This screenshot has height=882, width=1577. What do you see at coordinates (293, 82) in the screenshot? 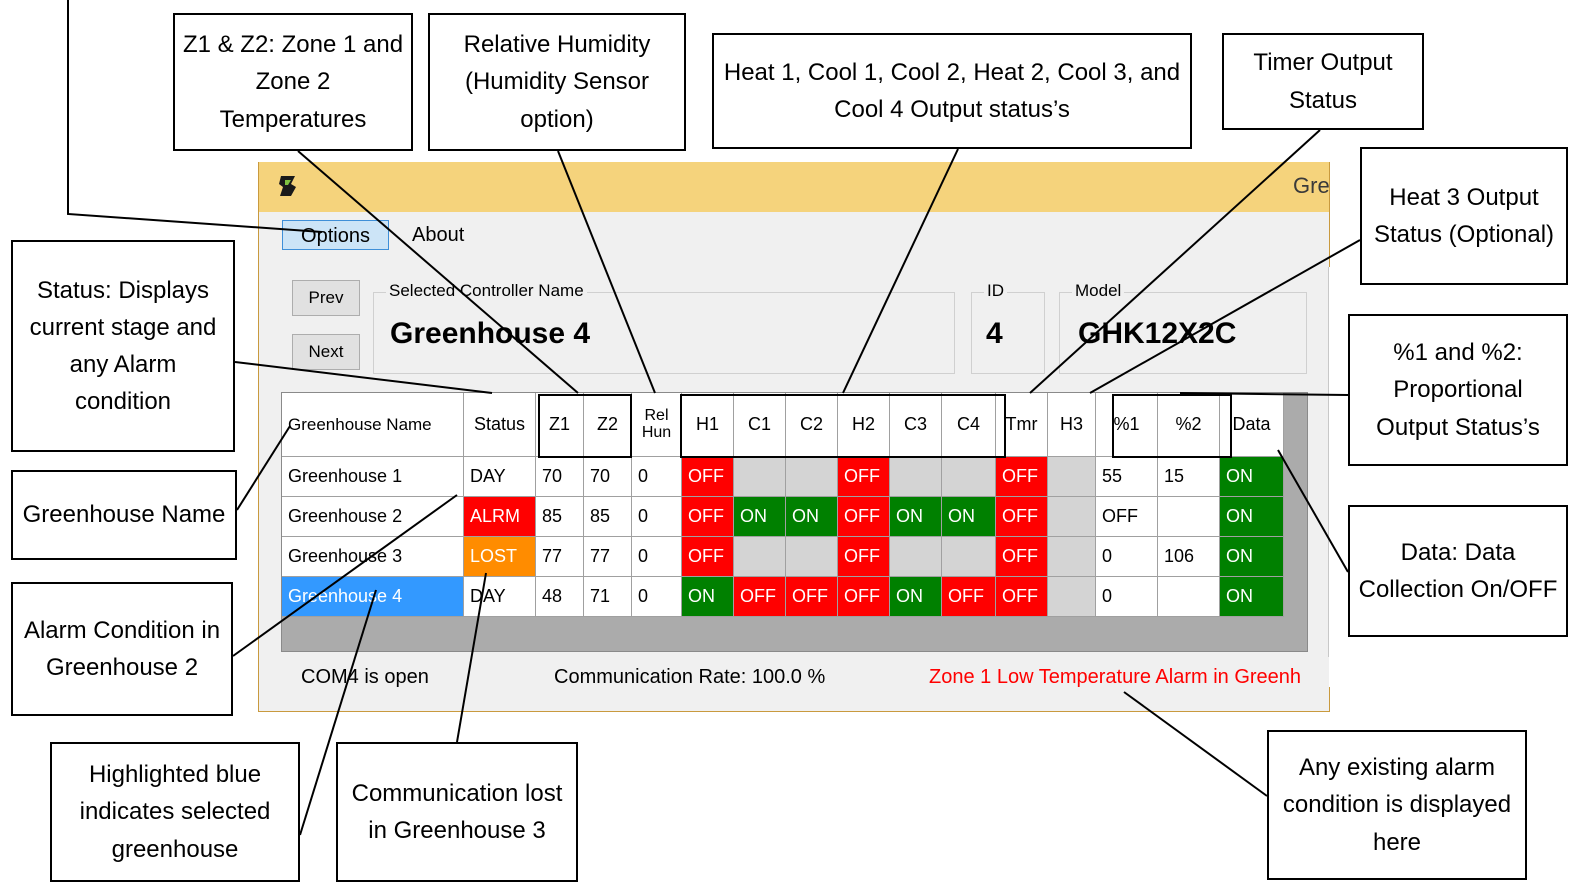
I see `callout-zones: Z1 & Z2: Zone 1 and Zone 2 Temperatures` at bounding box center [293, 82].